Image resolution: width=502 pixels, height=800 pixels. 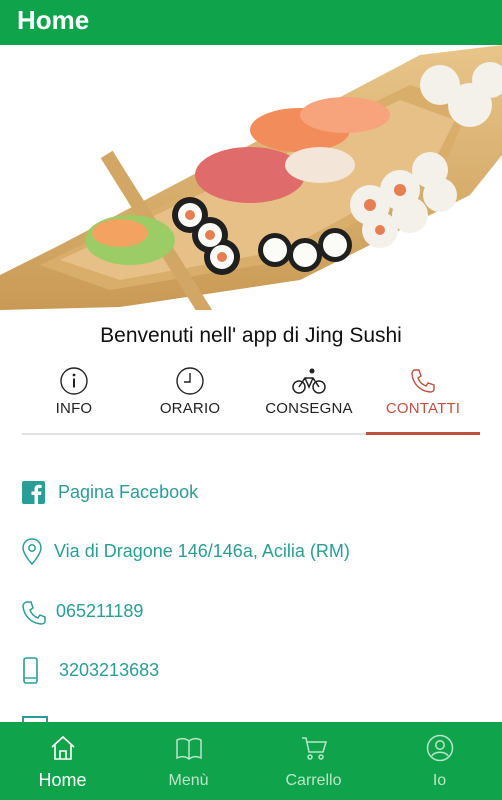 I want to click on mobile-phone-icon, so click(x=30, y=670).